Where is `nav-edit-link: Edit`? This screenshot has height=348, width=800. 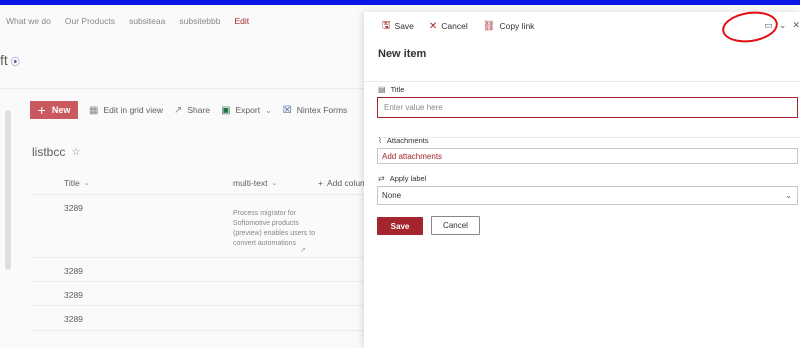 nav-edit-link: Edit is located at coordinates (241, 25).